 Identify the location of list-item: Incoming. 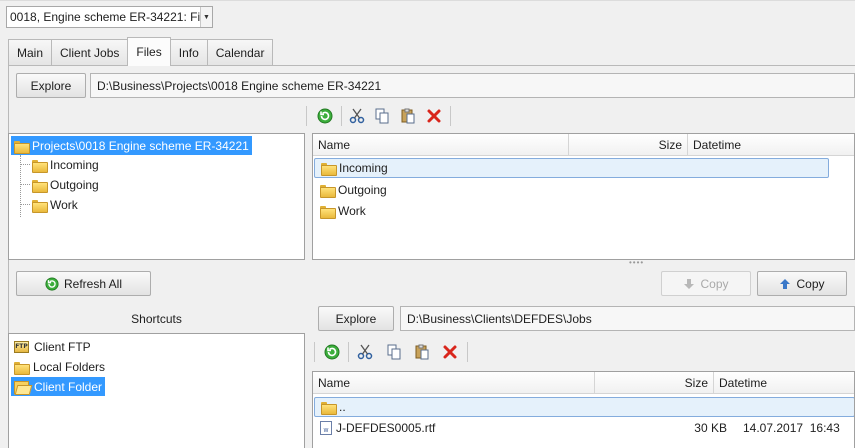
(571, 168).